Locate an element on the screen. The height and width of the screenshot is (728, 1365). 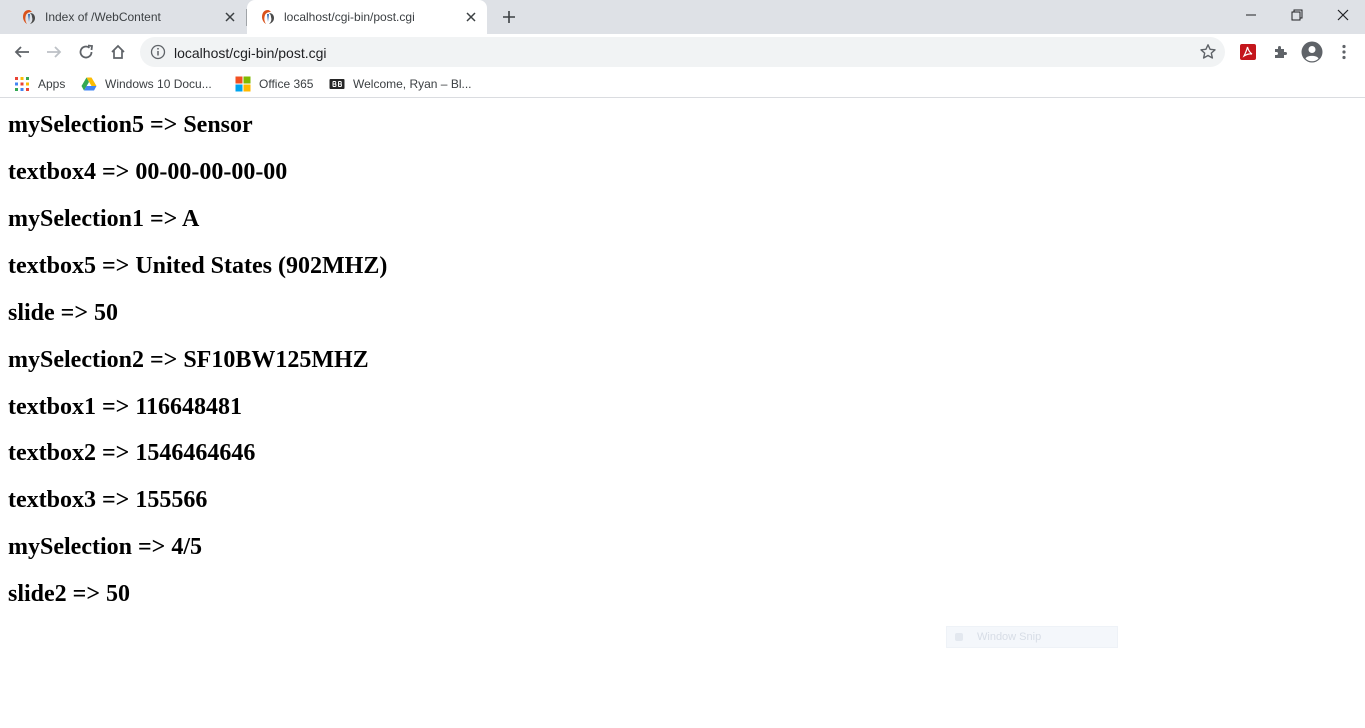
arrow-left-icon is located at coordinates (21, 52).